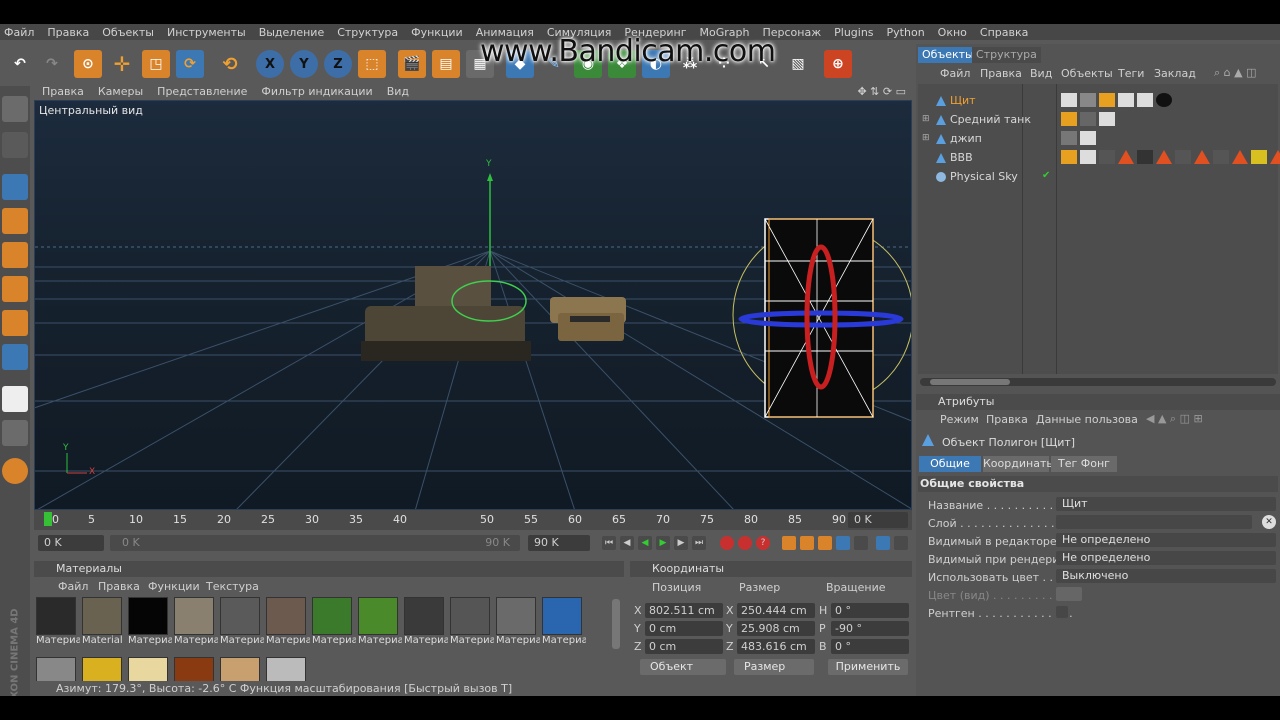 The image size is (1280, 720). Describe the element at coordinates (663, 543) in the screenshot. I see `play-icon: ▶` at that location.